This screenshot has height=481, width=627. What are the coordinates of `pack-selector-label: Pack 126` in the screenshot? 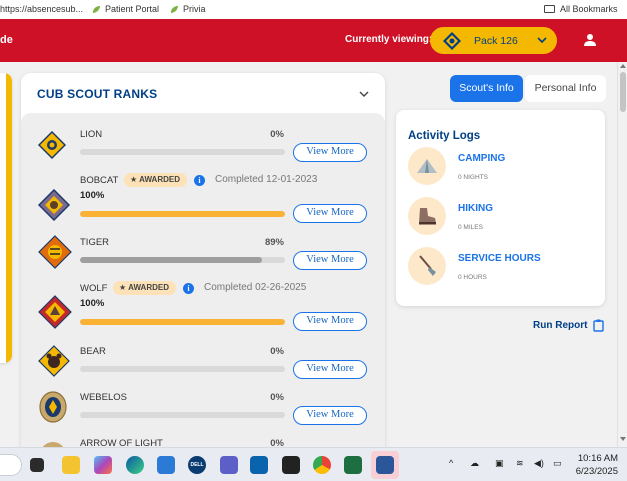 It's located at (496, 40).